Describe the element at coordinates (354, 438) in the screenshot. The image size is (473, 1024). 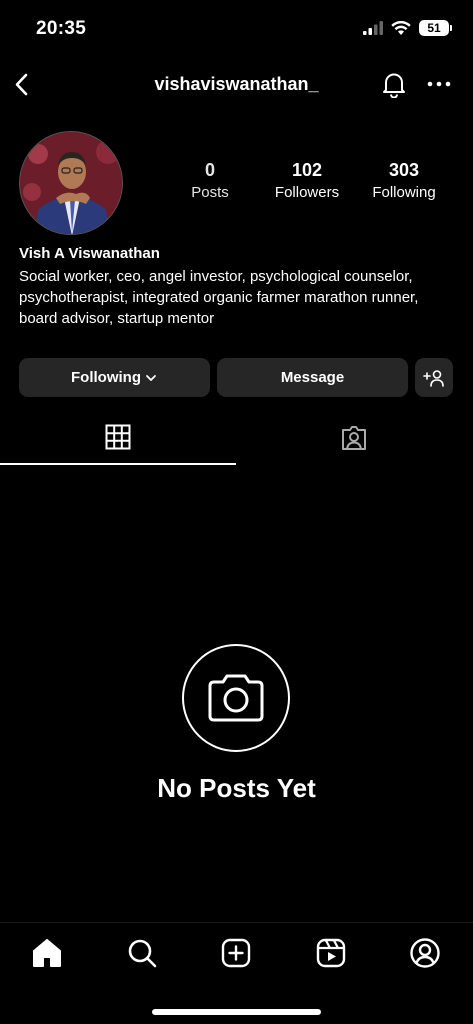
I see `tagged-person-icon` at that location.